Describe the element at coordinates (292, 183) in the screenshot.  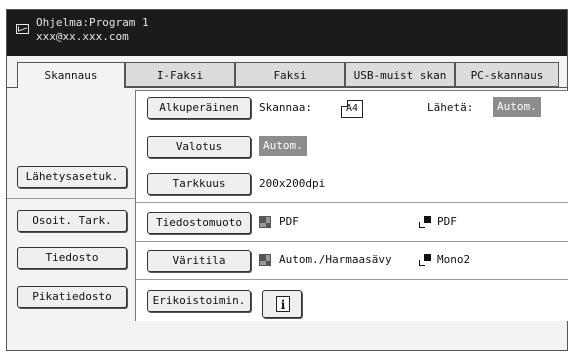
I see `resolution-value: 200x200dpi` at that location.